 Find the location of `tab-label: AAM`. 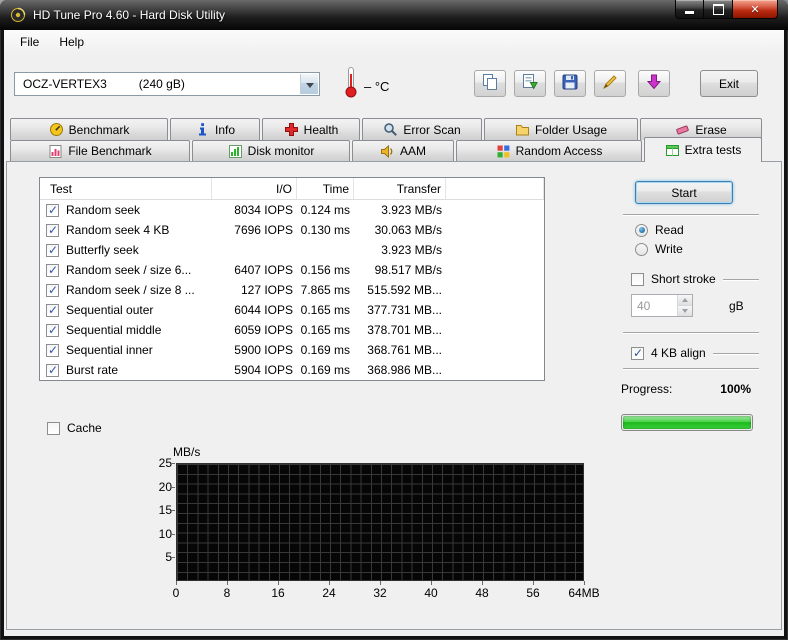

tab-label: AAM is located at coordinates (412, 151).